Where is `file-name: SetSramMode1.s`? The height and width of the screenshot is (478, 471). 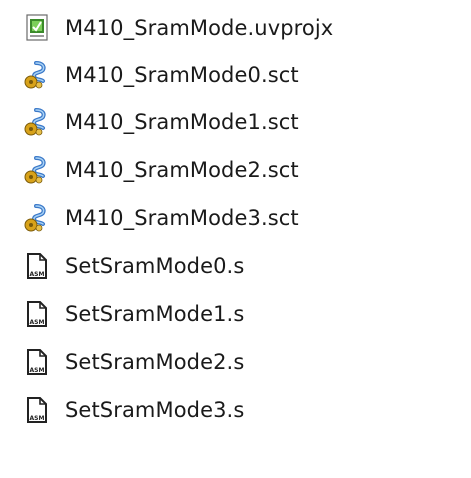
file-name: SetSramMode1.s is located at coordinates (155, 314).